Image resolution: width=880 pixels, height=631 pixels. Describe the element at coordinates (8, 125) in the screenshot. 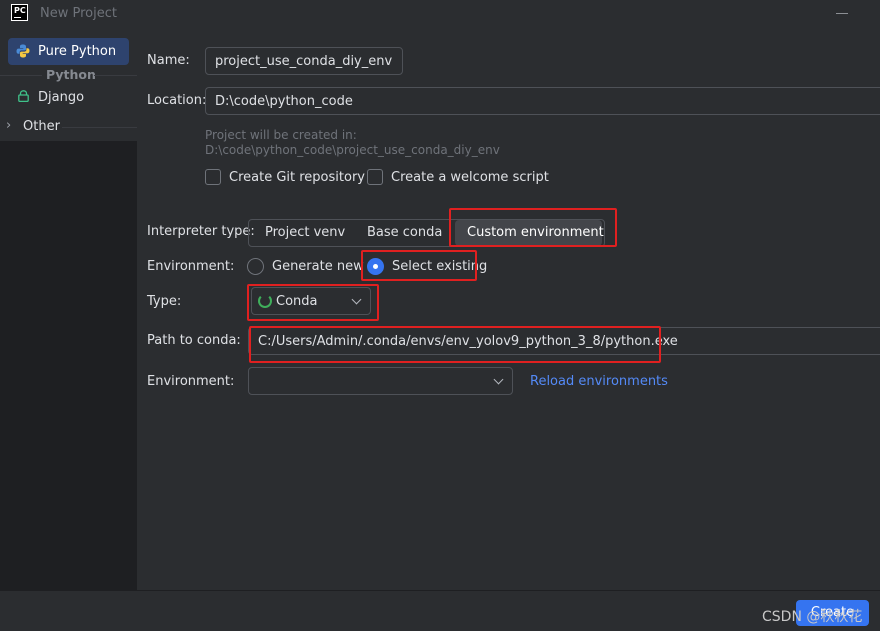

I see `chevron-right-icon: ›` at that location.